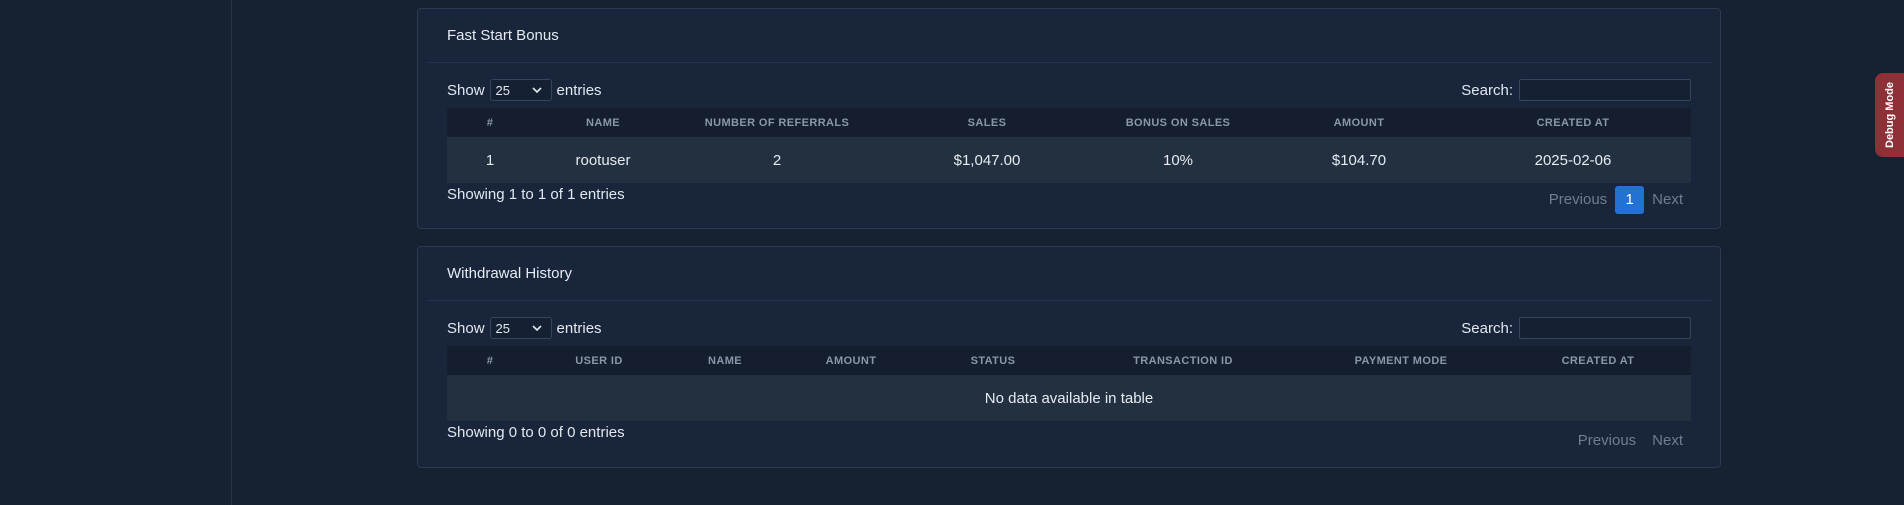  I want to click on table-empty-row: No data available in table, so click(1069, 398).